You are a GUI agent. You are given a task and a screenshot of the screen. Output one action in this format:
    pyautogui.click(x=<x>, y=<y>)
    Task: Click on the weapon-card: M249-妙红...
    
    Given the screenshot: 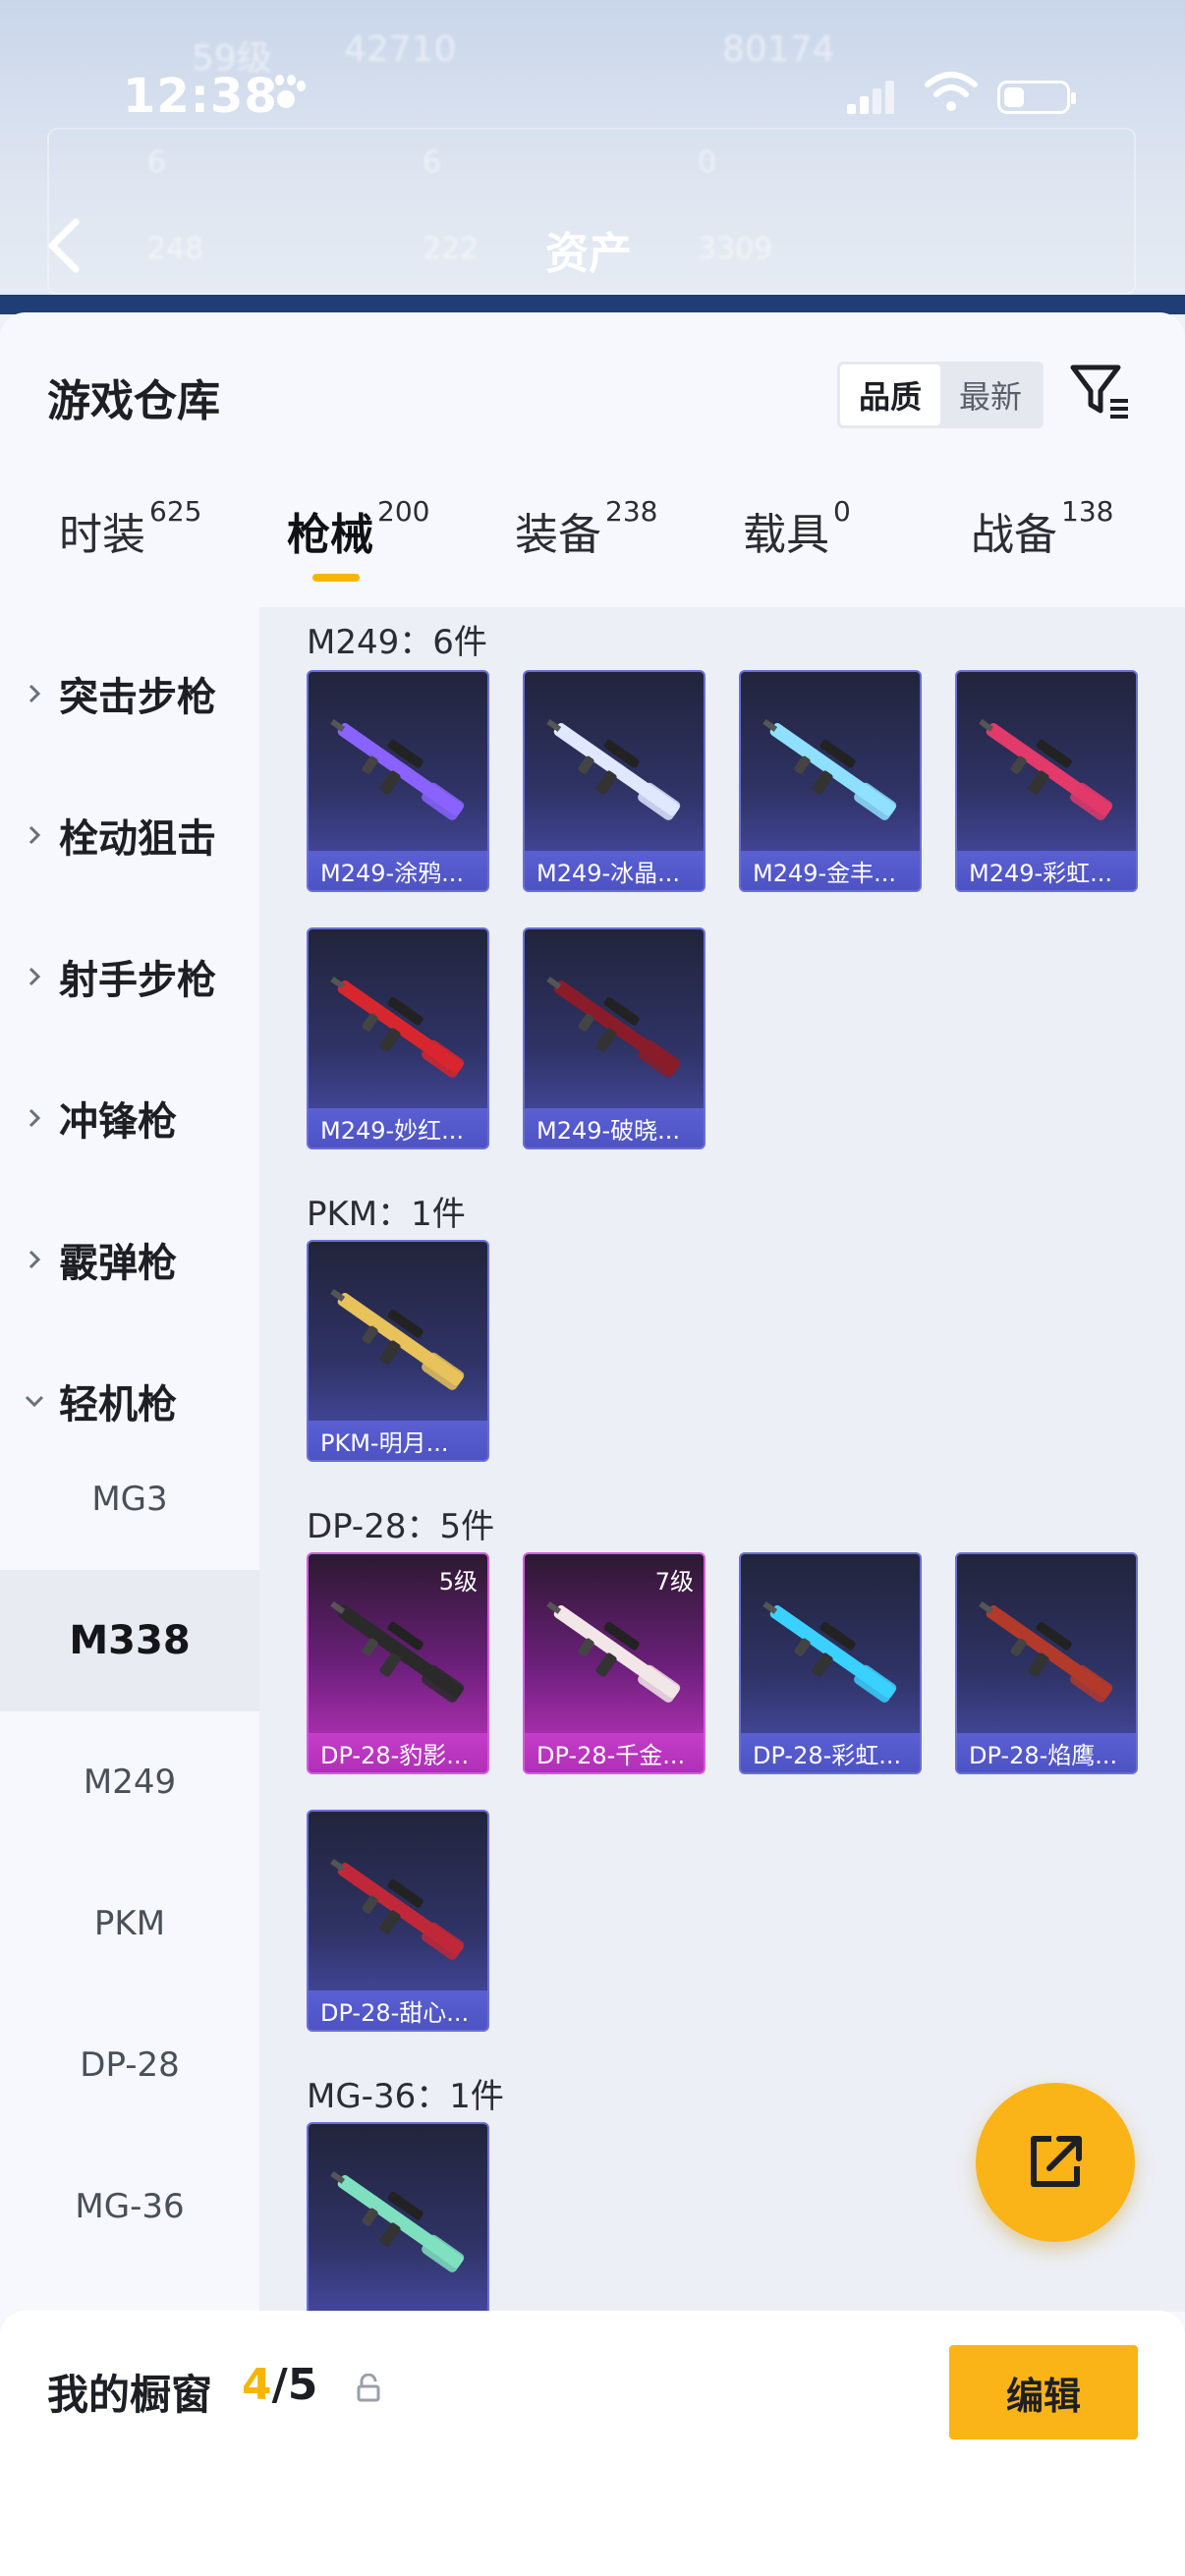 What is the action you would take?
    pyautogui.click(x=398, y=1038)
    